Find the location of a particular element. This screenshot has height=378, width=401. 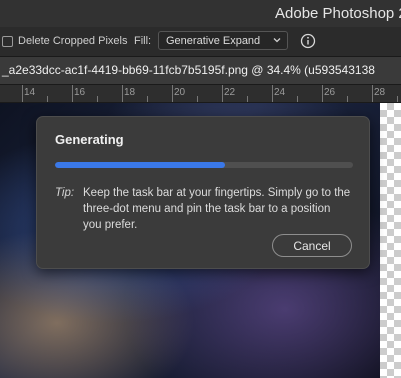

progress-bar-fill is located at coordinates (140, 165).